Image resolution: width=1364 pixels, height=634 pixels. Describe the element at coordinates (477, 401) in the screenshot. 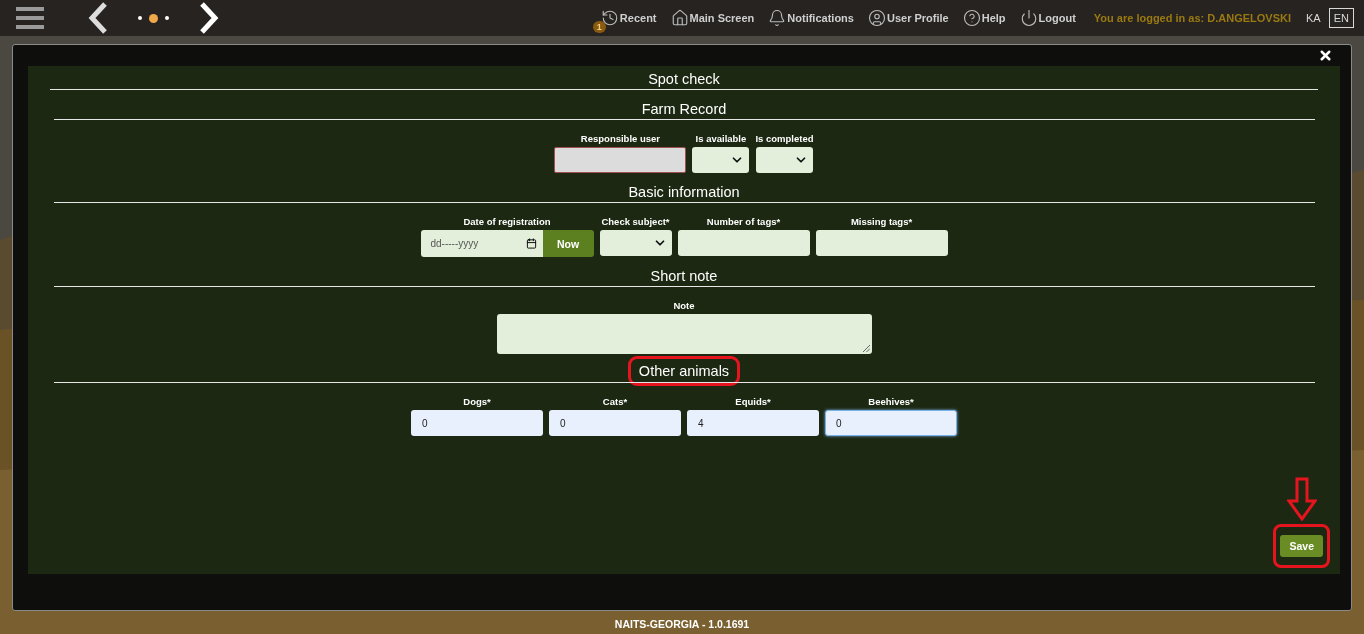

I see `field-label: Dogs*` at that location.